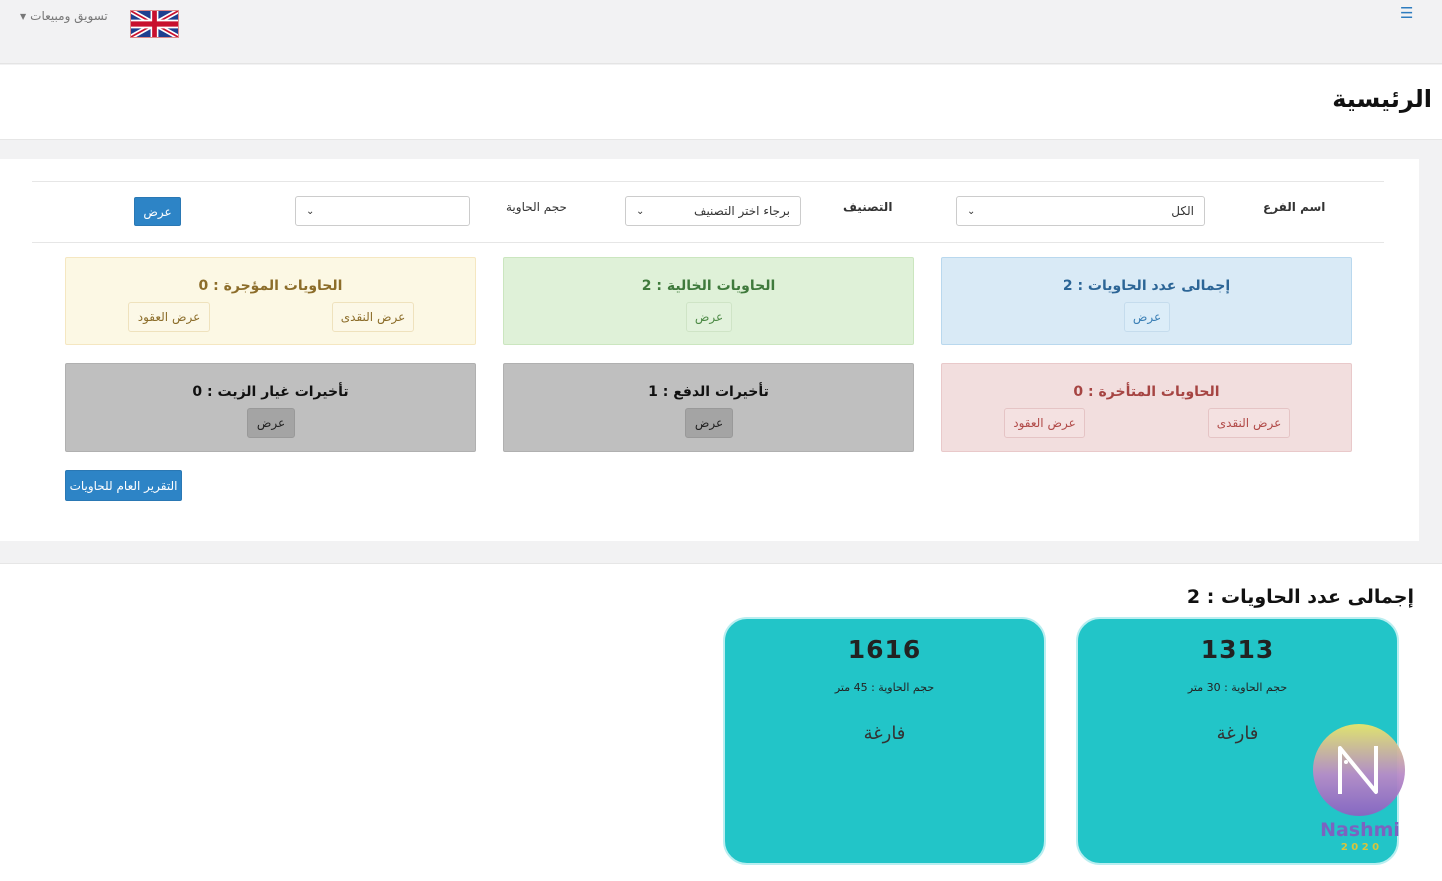  I want to click on oil-delays-title: تأخيرات غيار الزيت : 0, so click(270, 392).